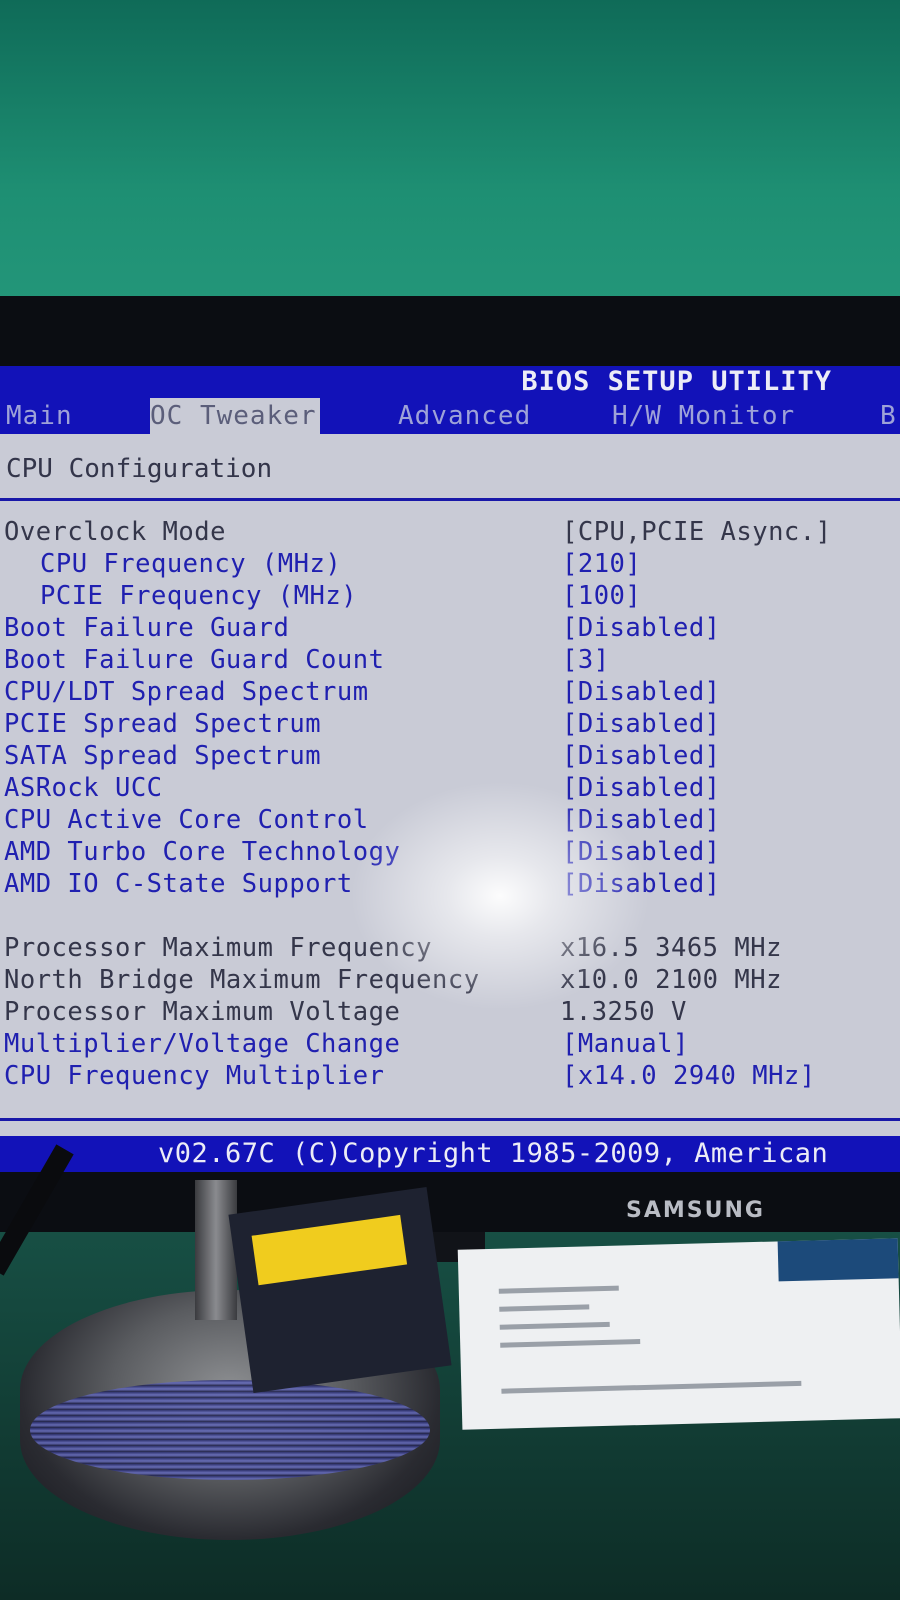 This screenshot has height=1600, width=900. What do you see at coordinates (242, 980) in the screenshot?
I see `info-label: North Bridge Maximum Frequency` at bounding box center [242, 980].